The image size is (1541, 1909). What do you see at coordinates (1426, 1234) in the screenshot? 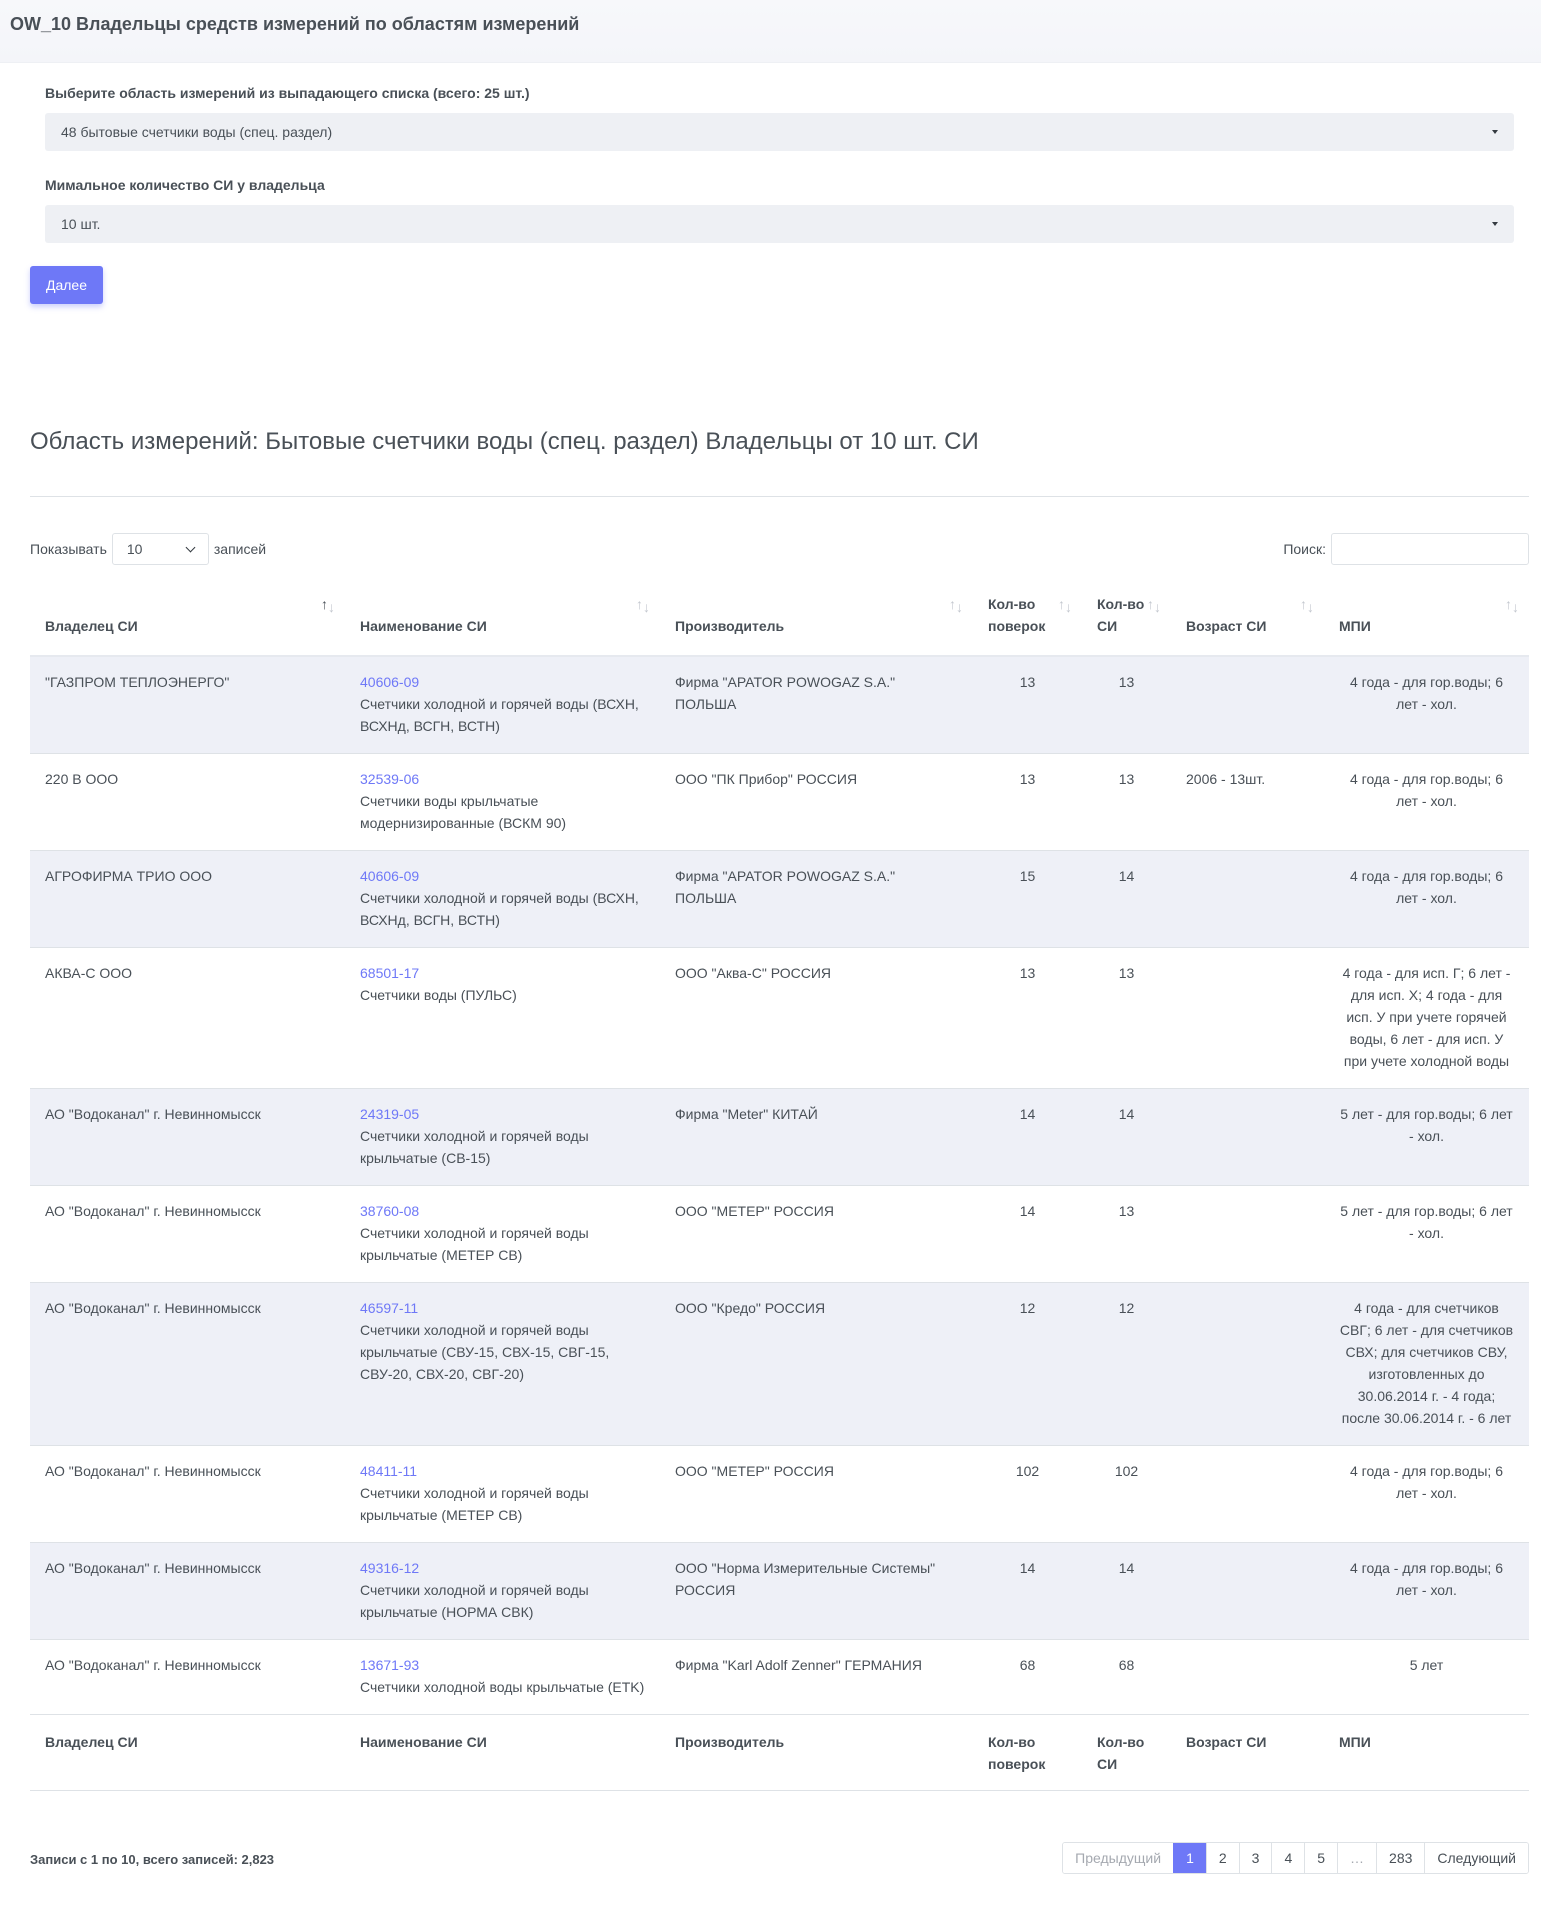
I see `cell-mpi: 5 лет - для гор.воды; 6 лет - хол.` at bounding box center [1426, 1234].